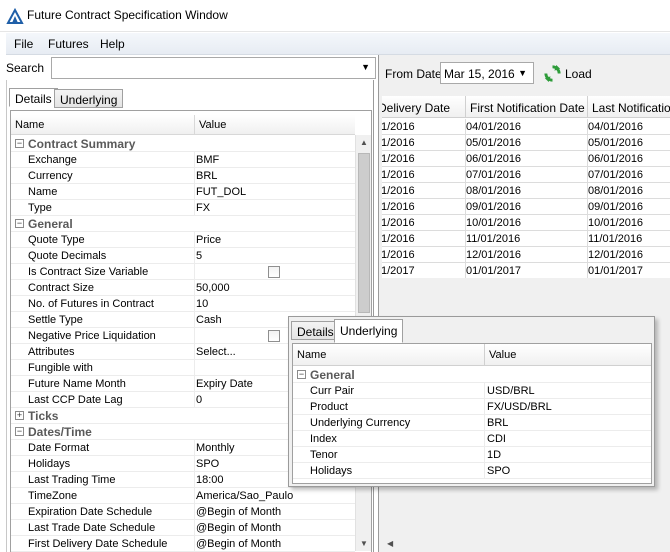 The height and width of the screenshot is (552, 670). Describe the element at coordinates (98, 544) in the screenshot. I see `property-name: First Delivery Date Schedule` at that location.